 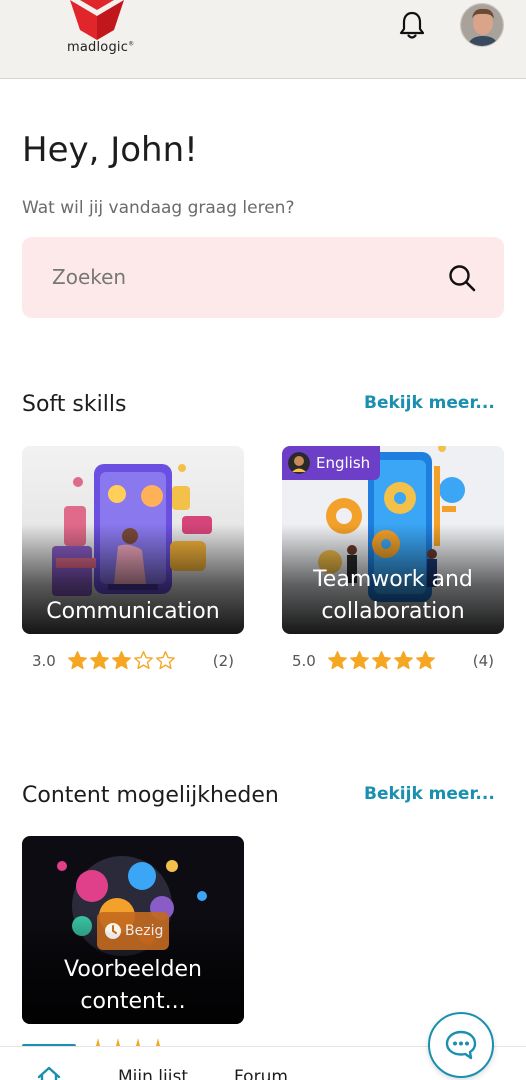 I want to click on course-card-teamwork: English Teamwork and collaboration, so click(x=393, y=540).